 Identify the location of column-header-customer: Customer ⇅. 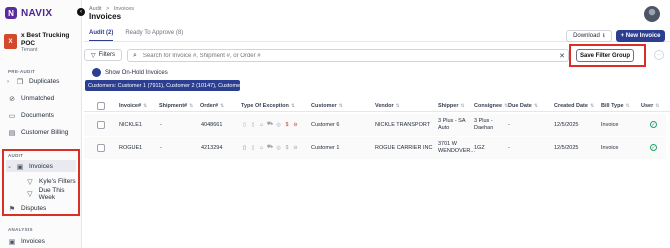
(327, 106).